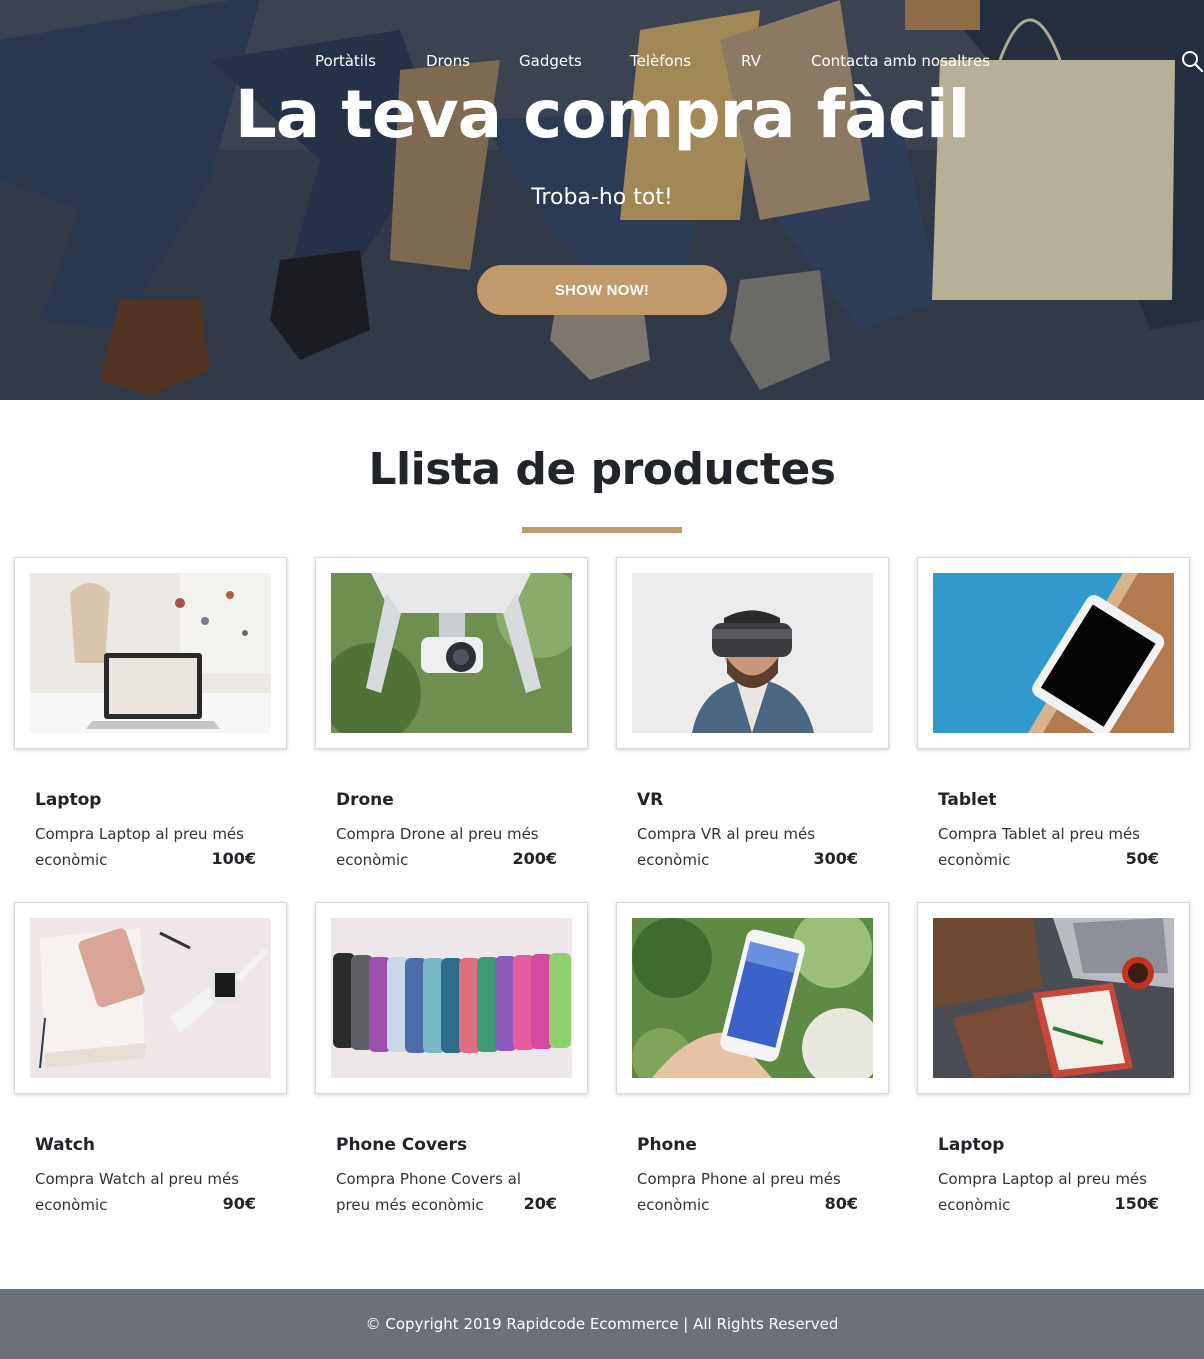 The height and width of the screenshot is (1359, 1204). What do you see at coordinates (841, 1203) in the screenshot?
I see `product-price: 80€` at bounding box center [841, 1203].